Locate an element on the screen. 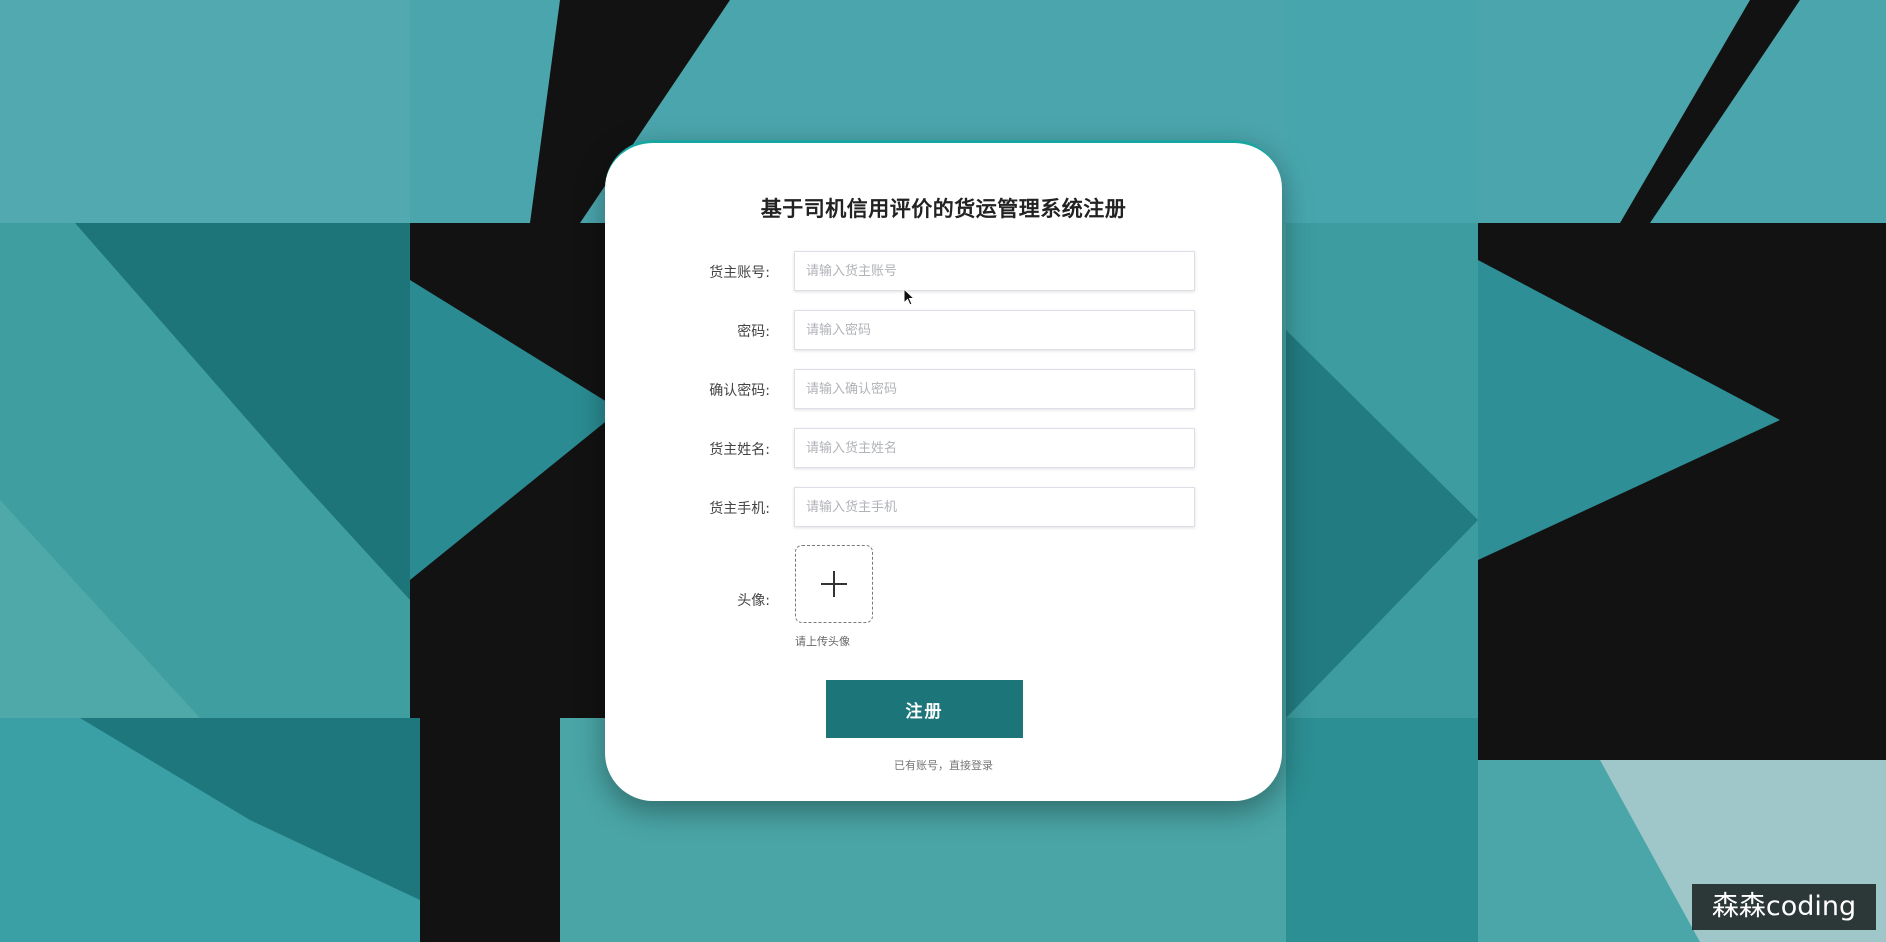 The width and height of the screenshot is (1886, 942). name-row: 货主姓名: is located at coordinates (943, 449).